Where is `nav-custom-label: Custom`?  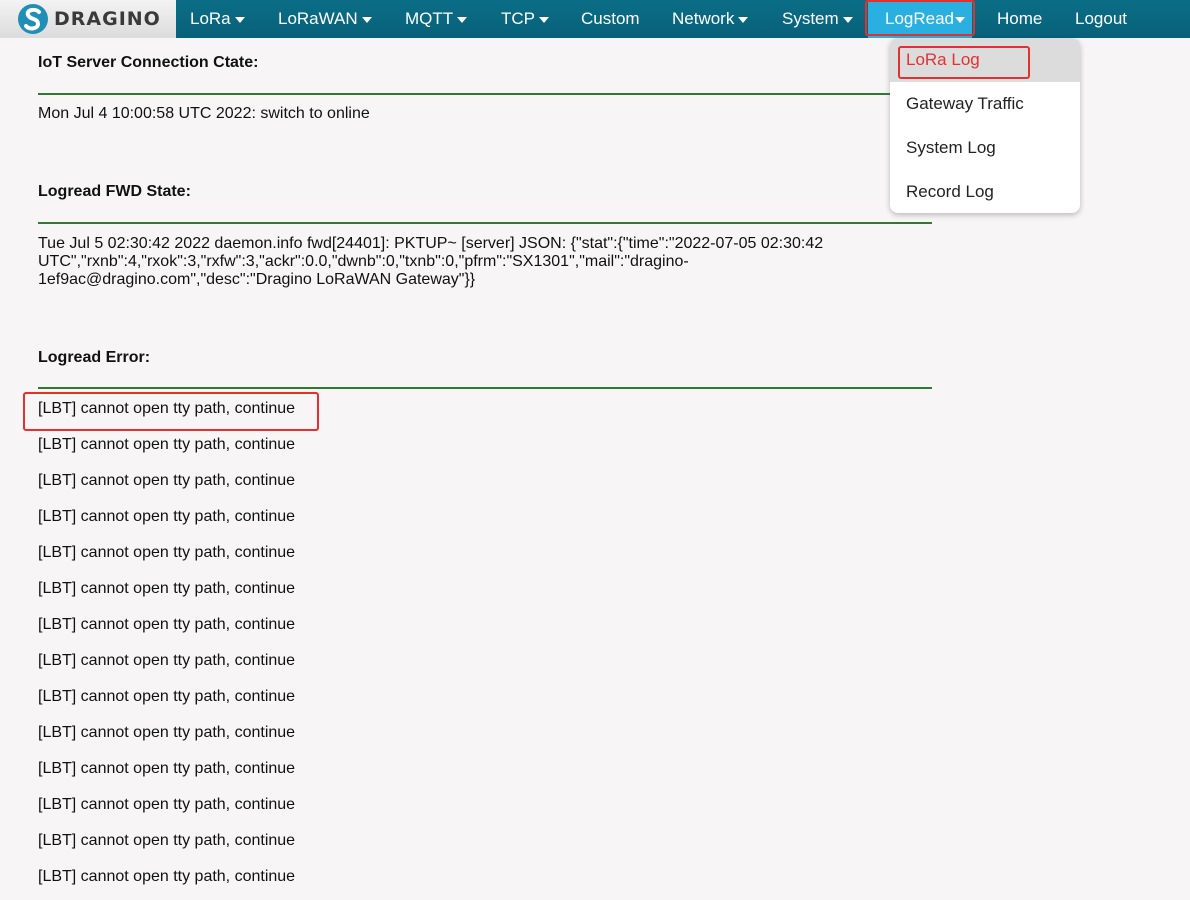
nav-custom-label: Custom is located at coordinates (610, 18).